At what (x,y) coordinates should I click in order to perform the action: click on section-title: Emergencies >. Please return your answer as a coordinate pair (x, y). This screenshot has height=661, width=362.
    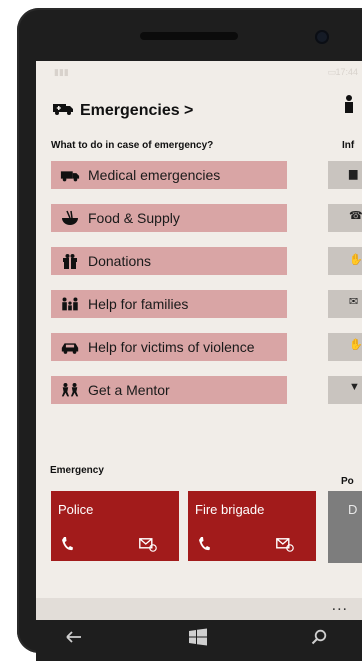
    Looking at the image, I should click on (122, 110).